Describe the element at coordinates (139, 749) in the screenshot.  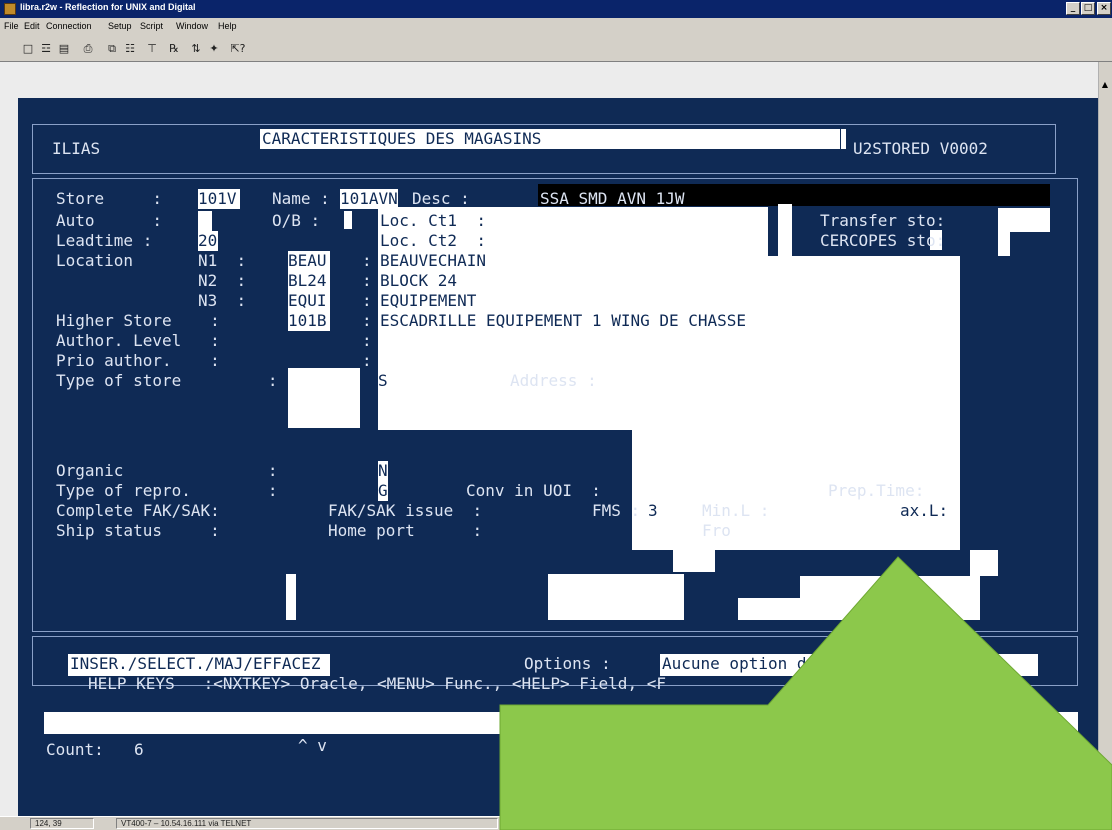
I see `count-value: 6` at that location.